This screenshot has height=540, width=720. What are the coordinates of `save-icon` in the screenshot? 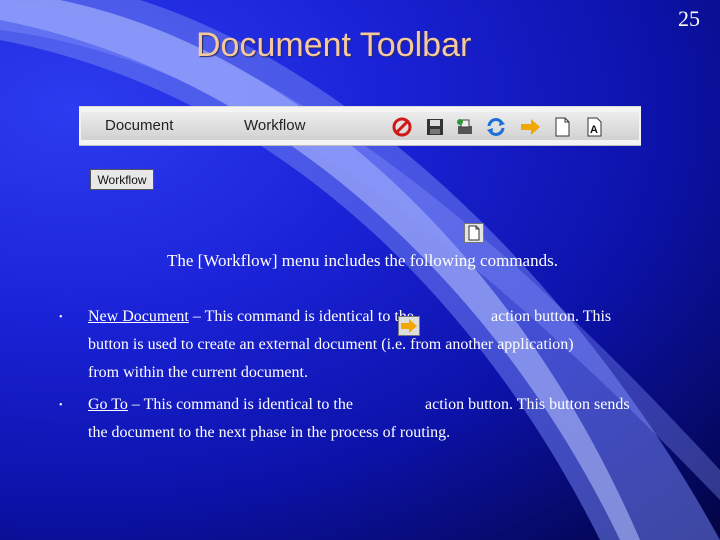 It's located at (435, 127).